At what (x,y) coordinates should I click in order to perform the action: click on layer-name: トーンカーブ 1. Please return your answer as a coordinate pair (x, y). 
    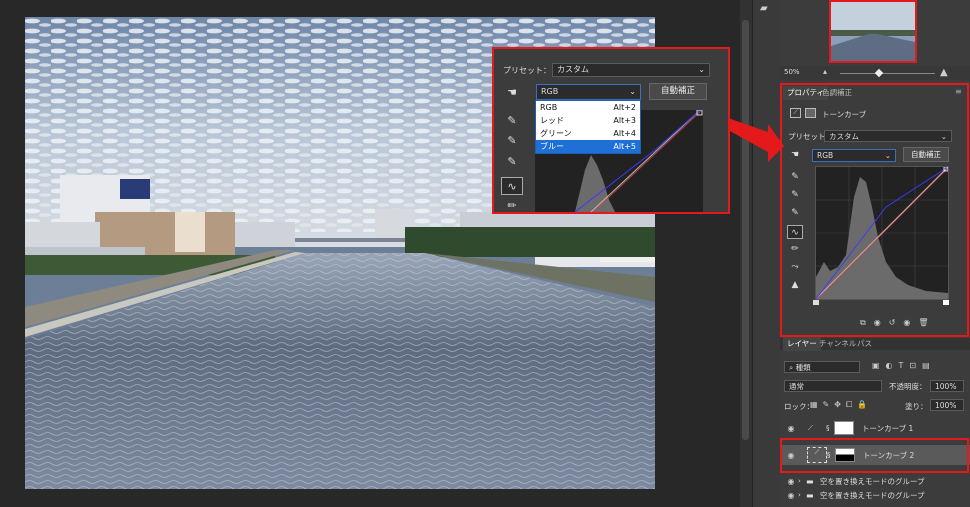
    Looking at the image, I should click on (888, 428).